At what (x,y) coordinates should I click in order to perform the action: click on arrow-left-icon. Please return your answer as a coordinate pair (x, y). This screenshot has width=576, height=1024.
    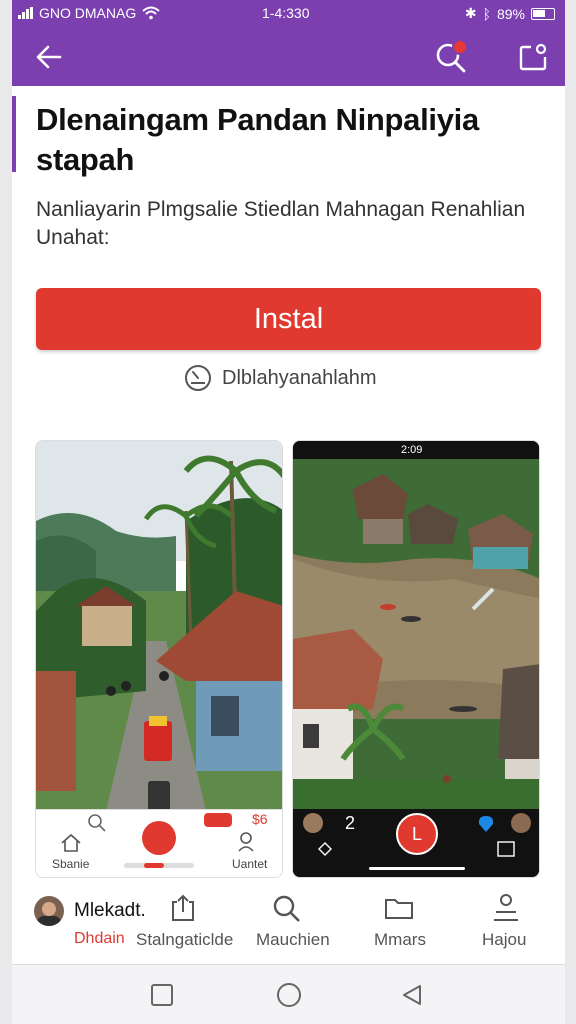
    Looking at the image, I should click on (49, 57).